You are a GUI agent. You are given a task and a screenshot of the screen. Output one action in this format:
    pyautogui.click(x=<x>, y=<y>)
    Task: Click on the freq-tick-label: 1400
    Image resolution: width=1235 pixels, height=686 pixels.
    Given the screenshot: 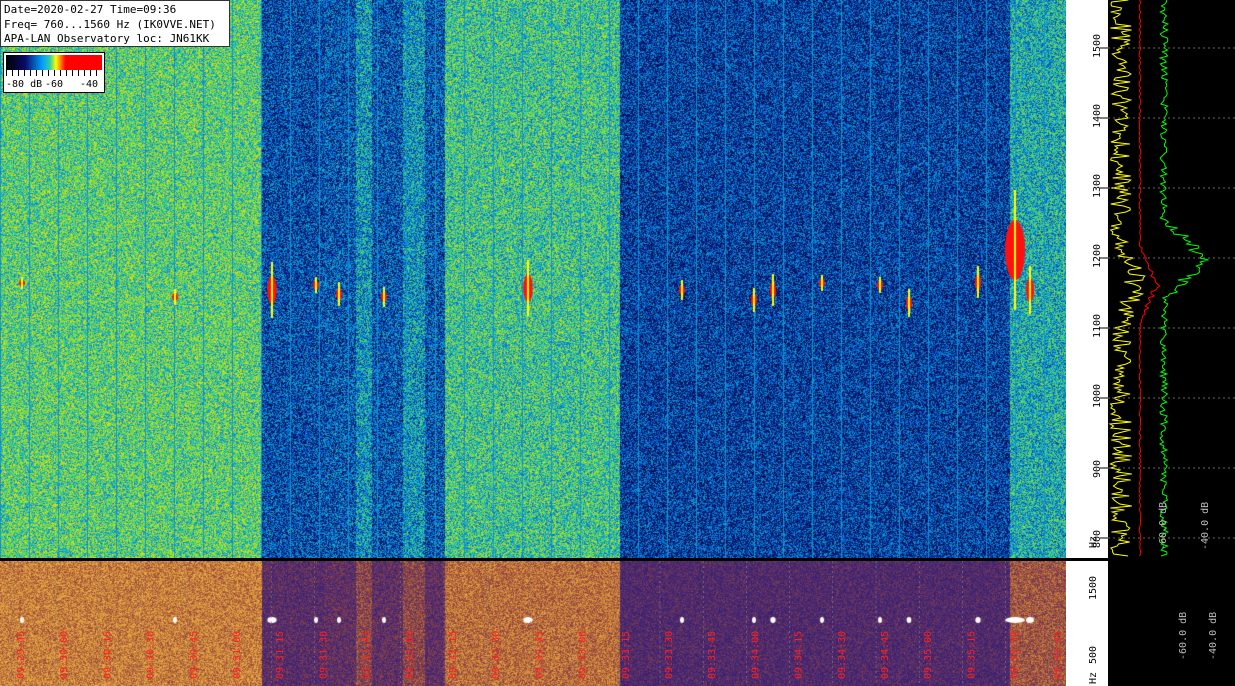 What is the action you would take?
    pyautogui.click(x=1097, y=116)
    